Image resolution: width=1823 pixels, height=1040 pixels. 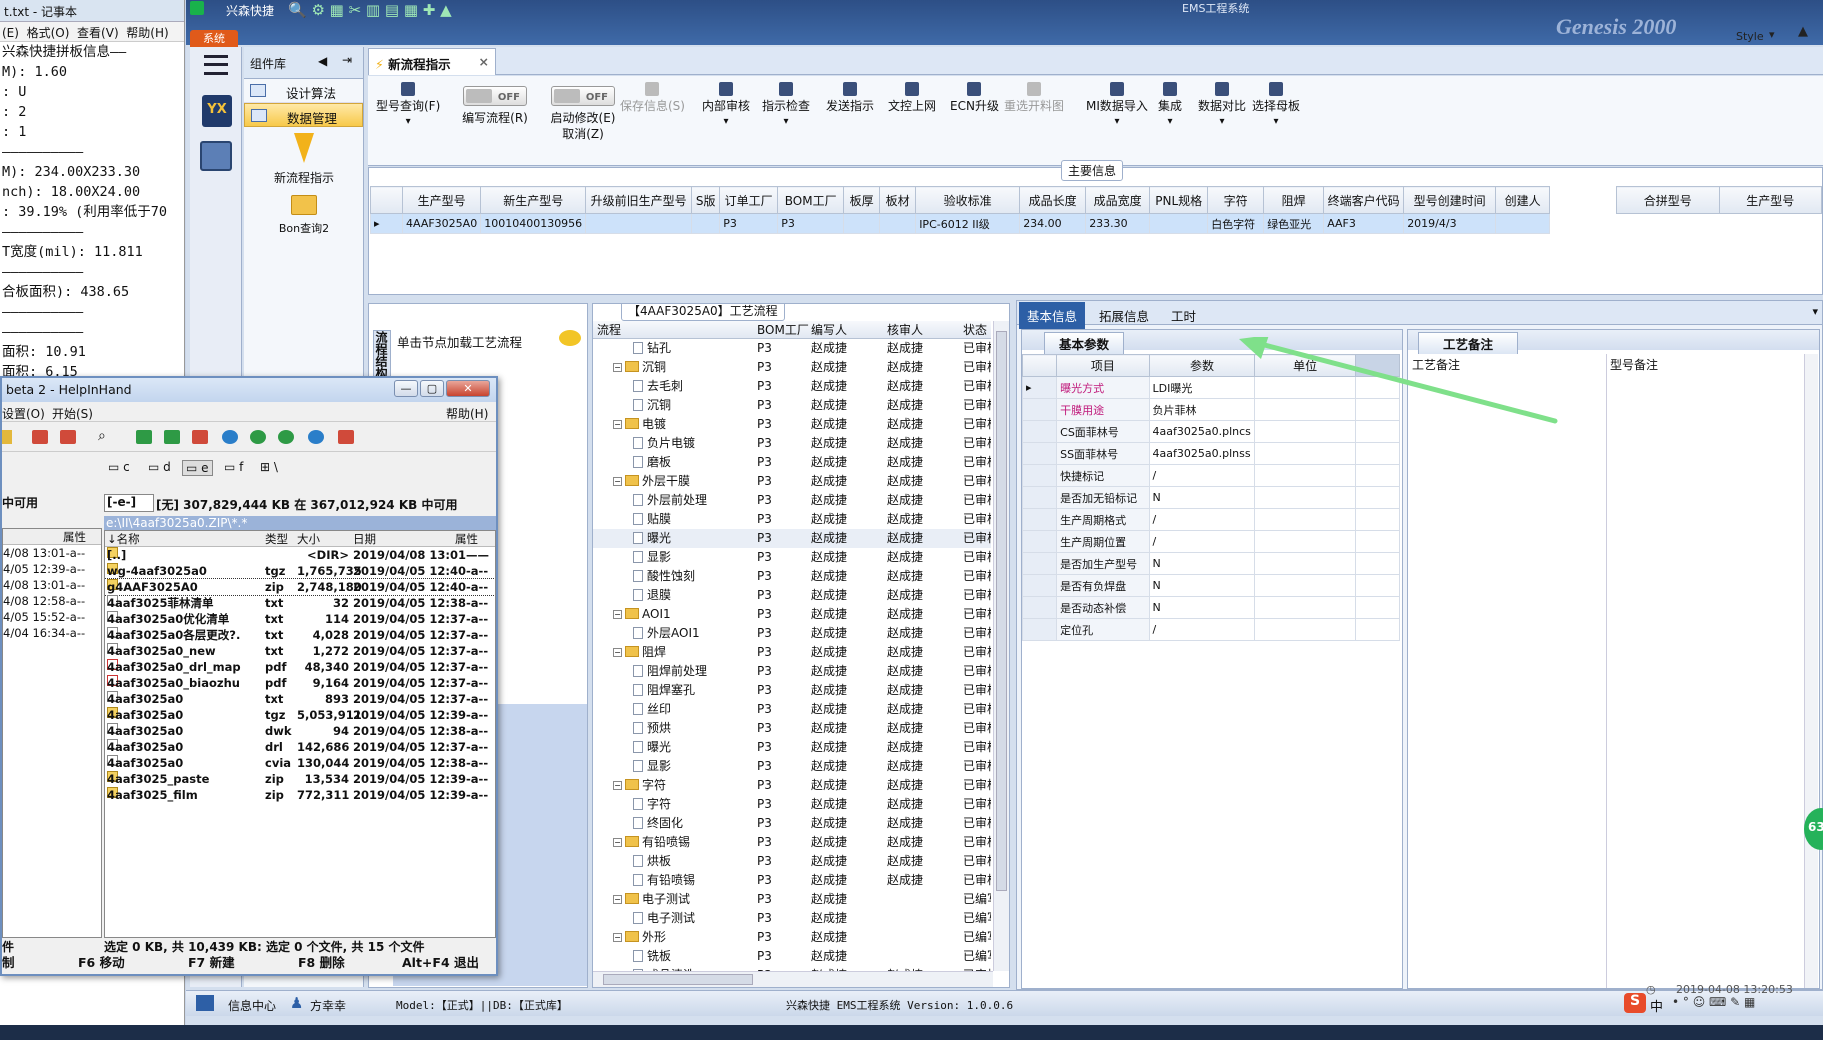 What do you see at coordinates (664, 576) in the screenshot?
I see `tree-node: 酸性蚀刻` at bounding box center [664, 576].